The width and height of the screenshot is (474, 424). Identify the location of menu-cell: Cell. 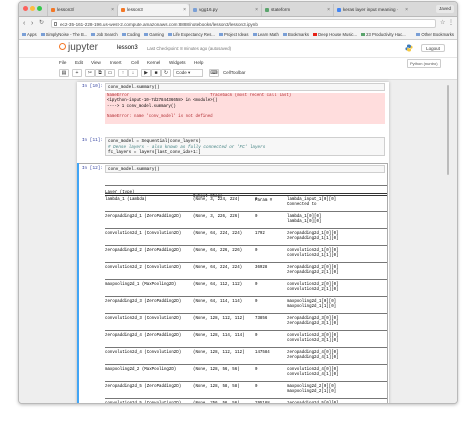
(135, 63).